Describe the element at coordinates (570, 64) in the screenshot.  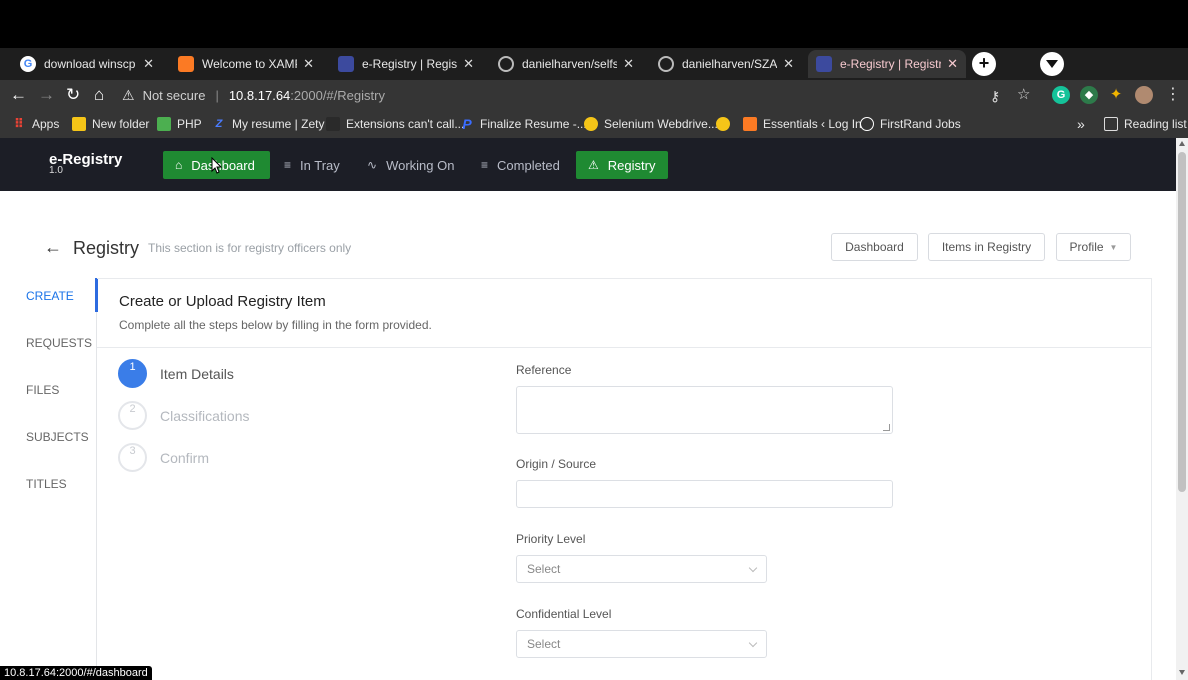
I see `tab-title: danielharven/selfservic` at that location.